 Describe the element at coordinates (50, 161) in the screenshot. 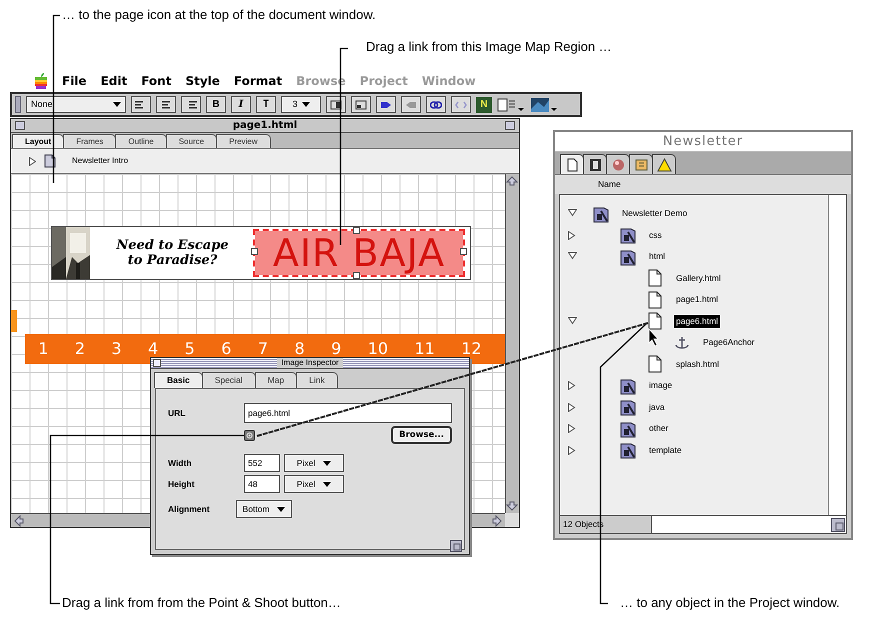

I see `page-icon` at that location.